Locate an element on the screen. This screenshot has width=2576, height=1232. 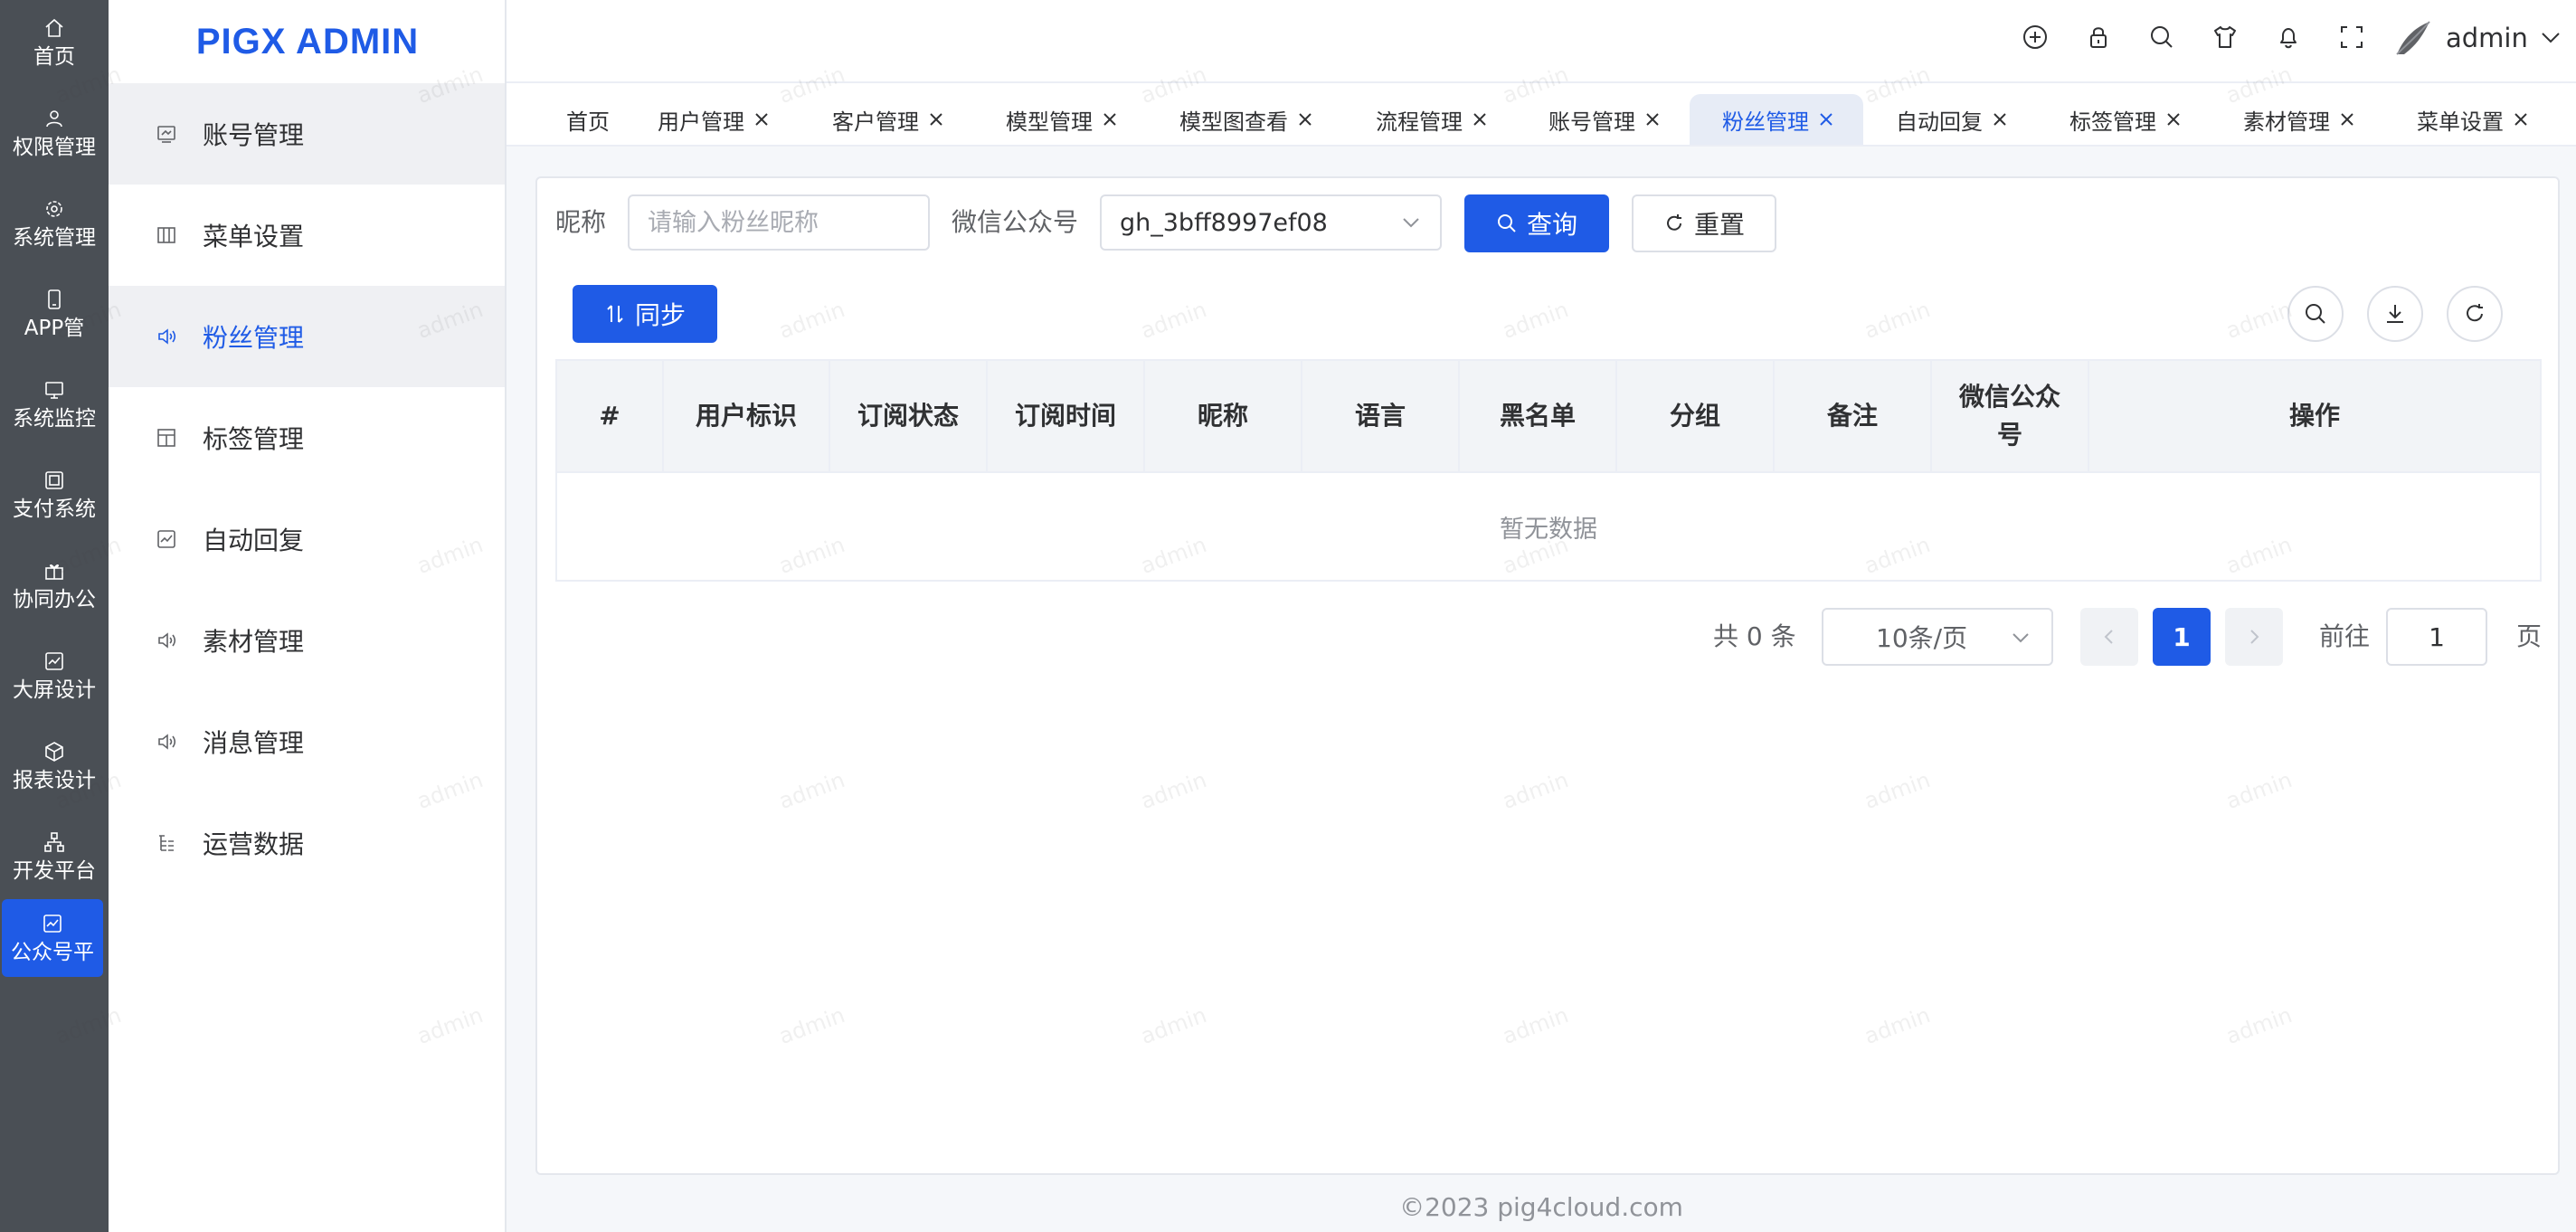
nickname-input is located at coordinates (779, 222).